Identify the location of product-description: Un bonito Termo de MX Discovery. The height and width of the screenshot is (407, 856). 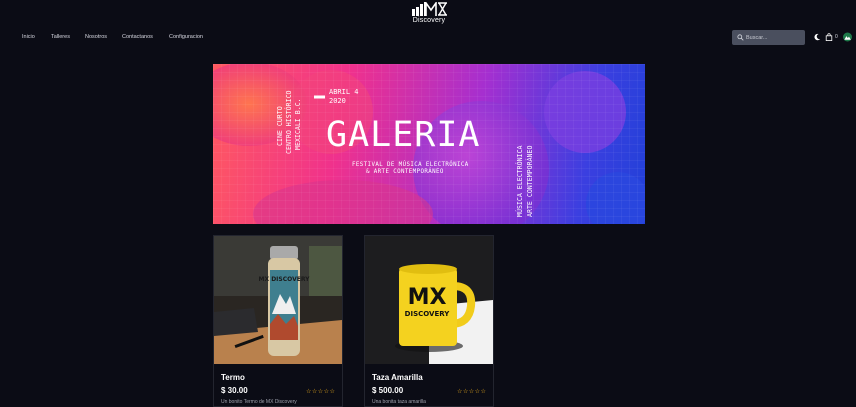
(259, 402).